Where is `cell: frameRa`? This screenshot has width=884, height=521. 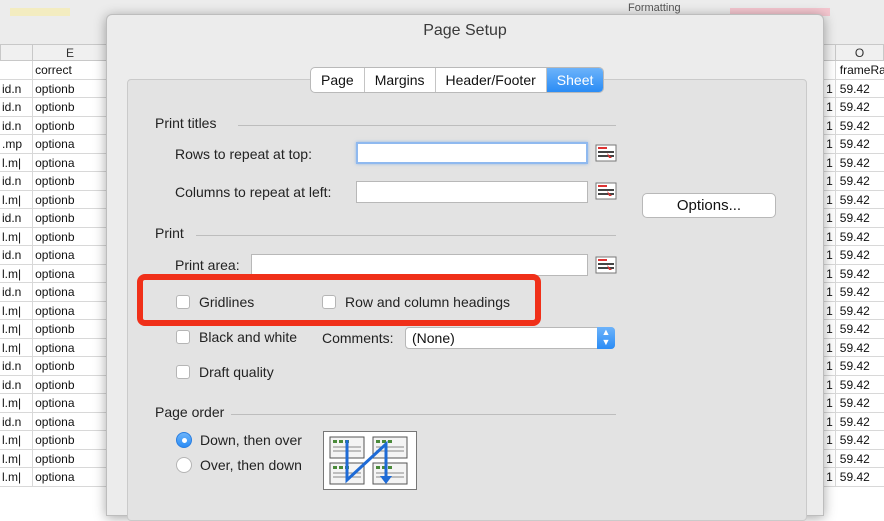
cell: frameRa is located at coordinates (860, 70).